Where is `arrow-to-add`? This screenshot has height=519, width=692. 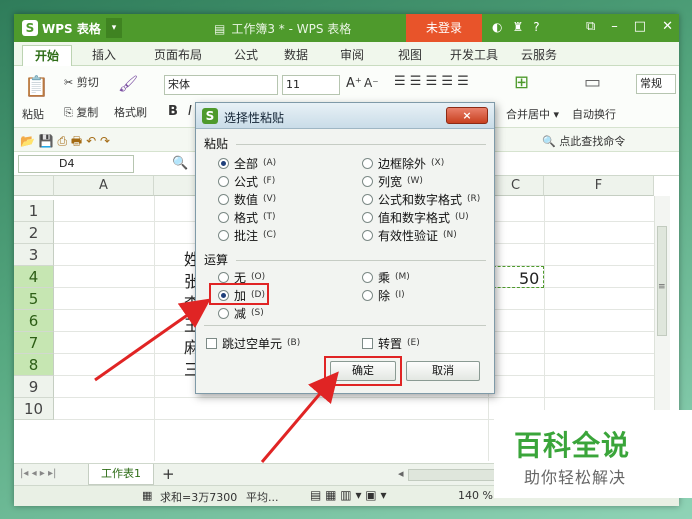
arrow-to-add is located at coordinates (152, 340).